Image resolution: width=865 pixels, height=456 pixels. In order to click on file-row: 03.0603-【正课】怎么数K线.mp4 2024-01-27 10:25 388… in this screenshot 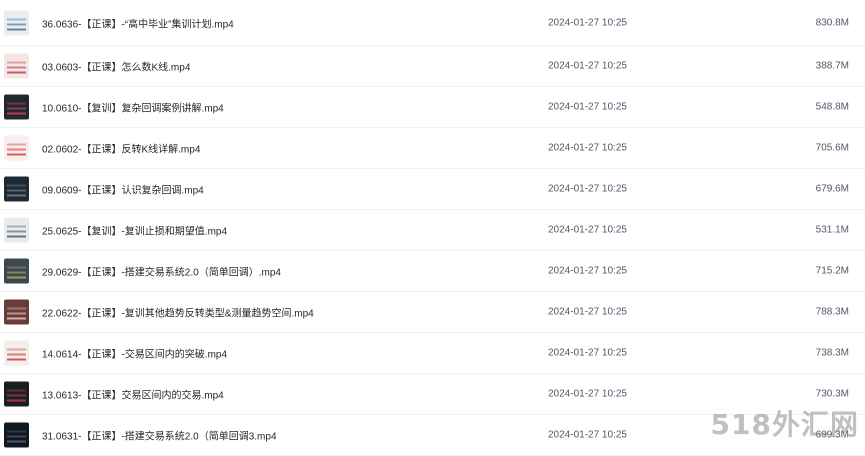, I will do `click(432, 66)`.